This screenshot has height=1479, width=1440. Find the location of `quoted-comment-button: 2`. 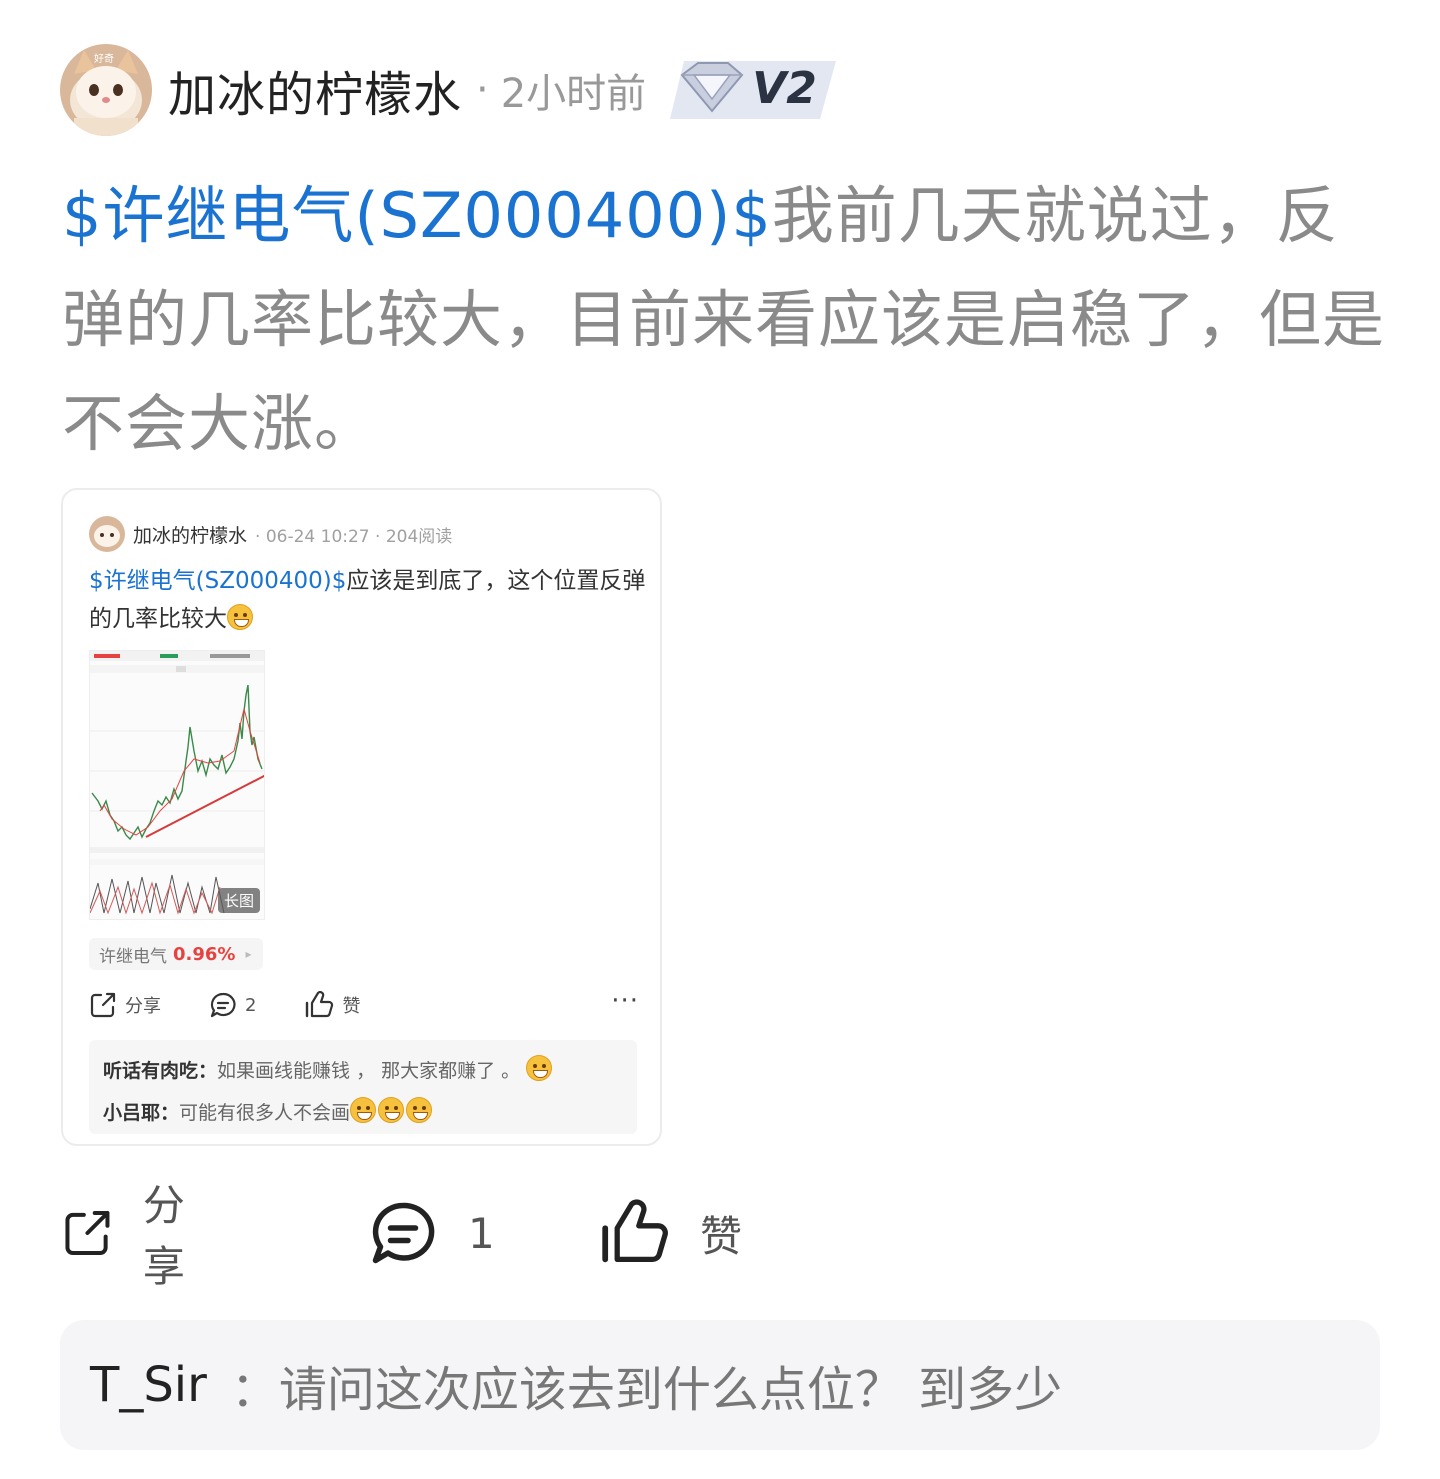

quoted-comment-button: 2 is located at coordinates (232, 1005).